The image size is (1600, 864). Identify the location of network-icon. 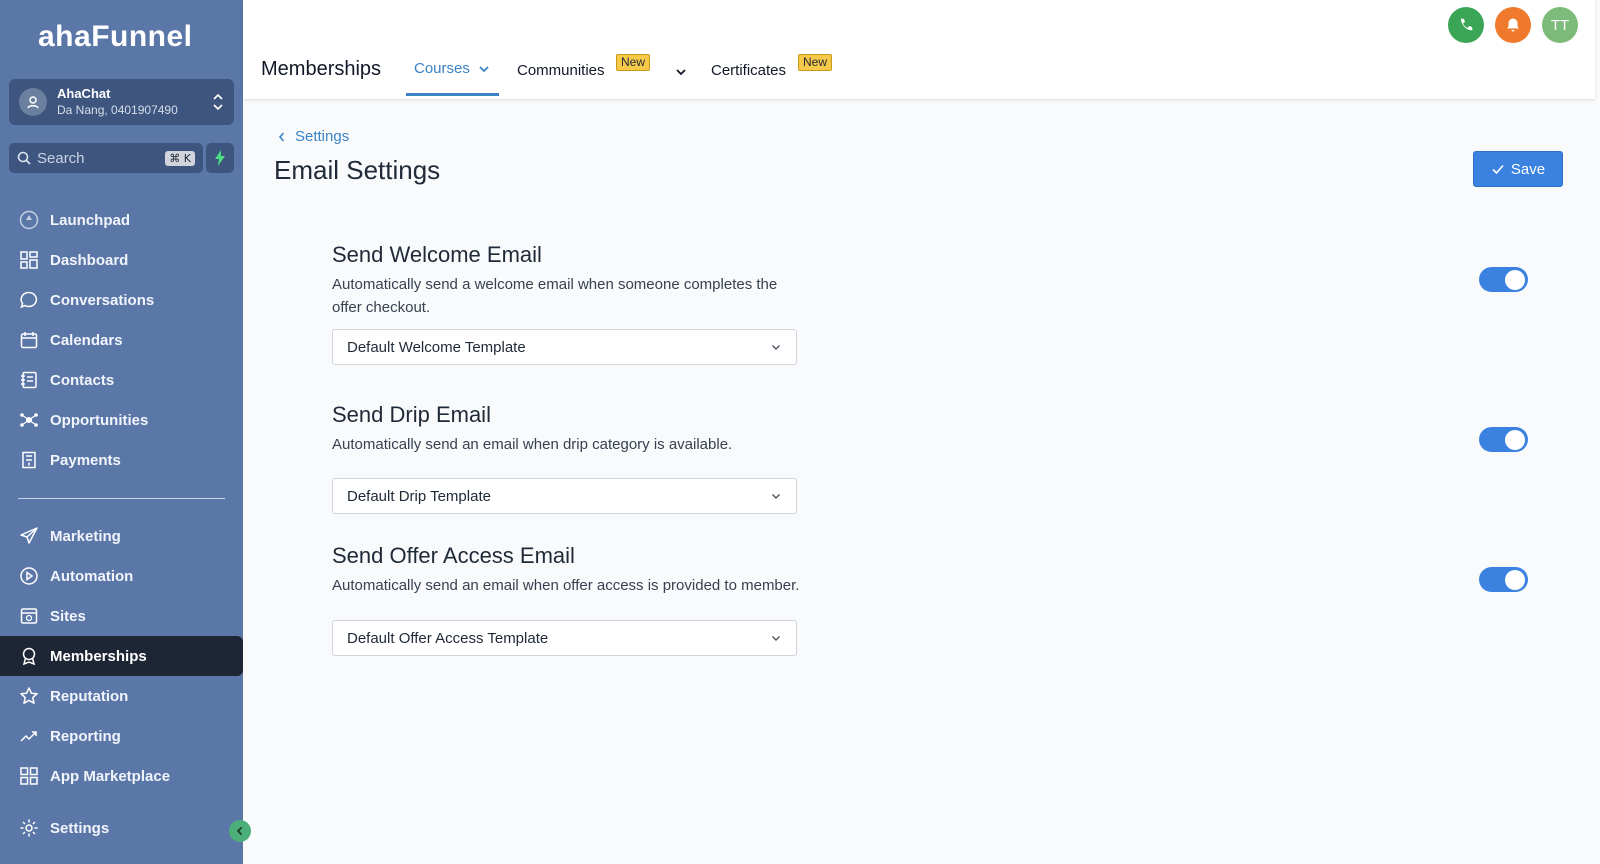
(29, 420).